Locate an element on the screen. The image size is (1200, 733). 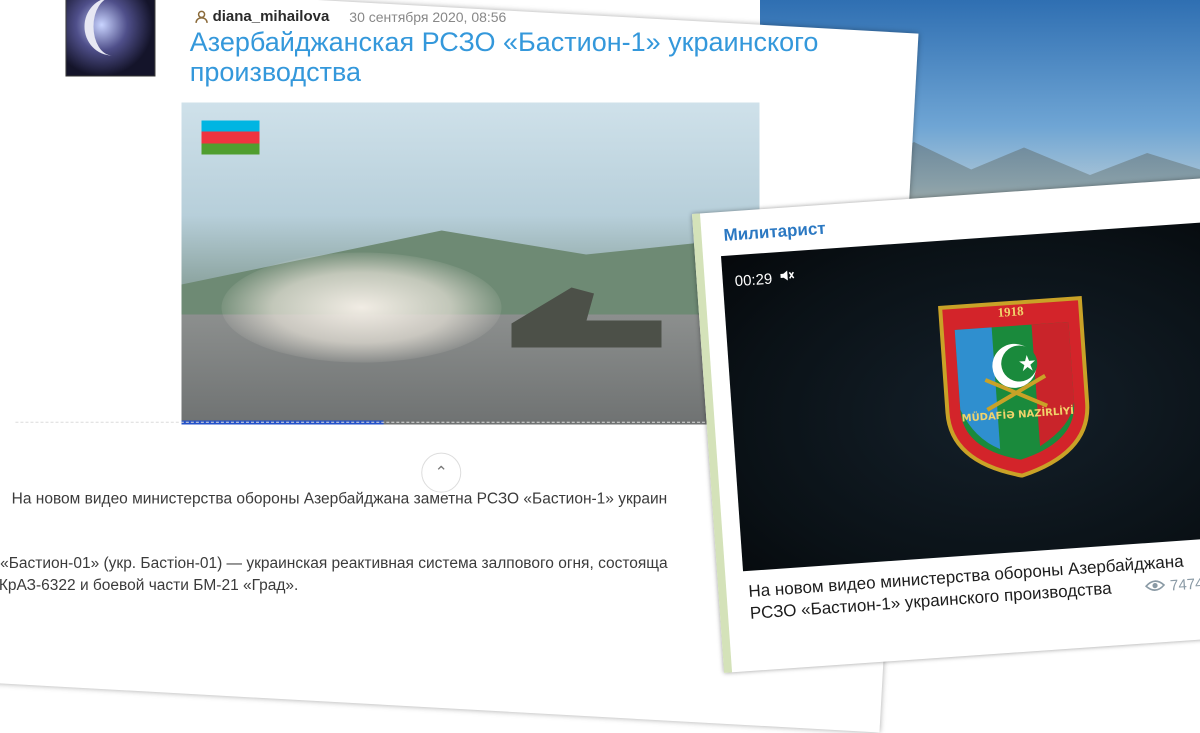
telegram-channel-name: Милитарист is located at coordinates (774, 232).